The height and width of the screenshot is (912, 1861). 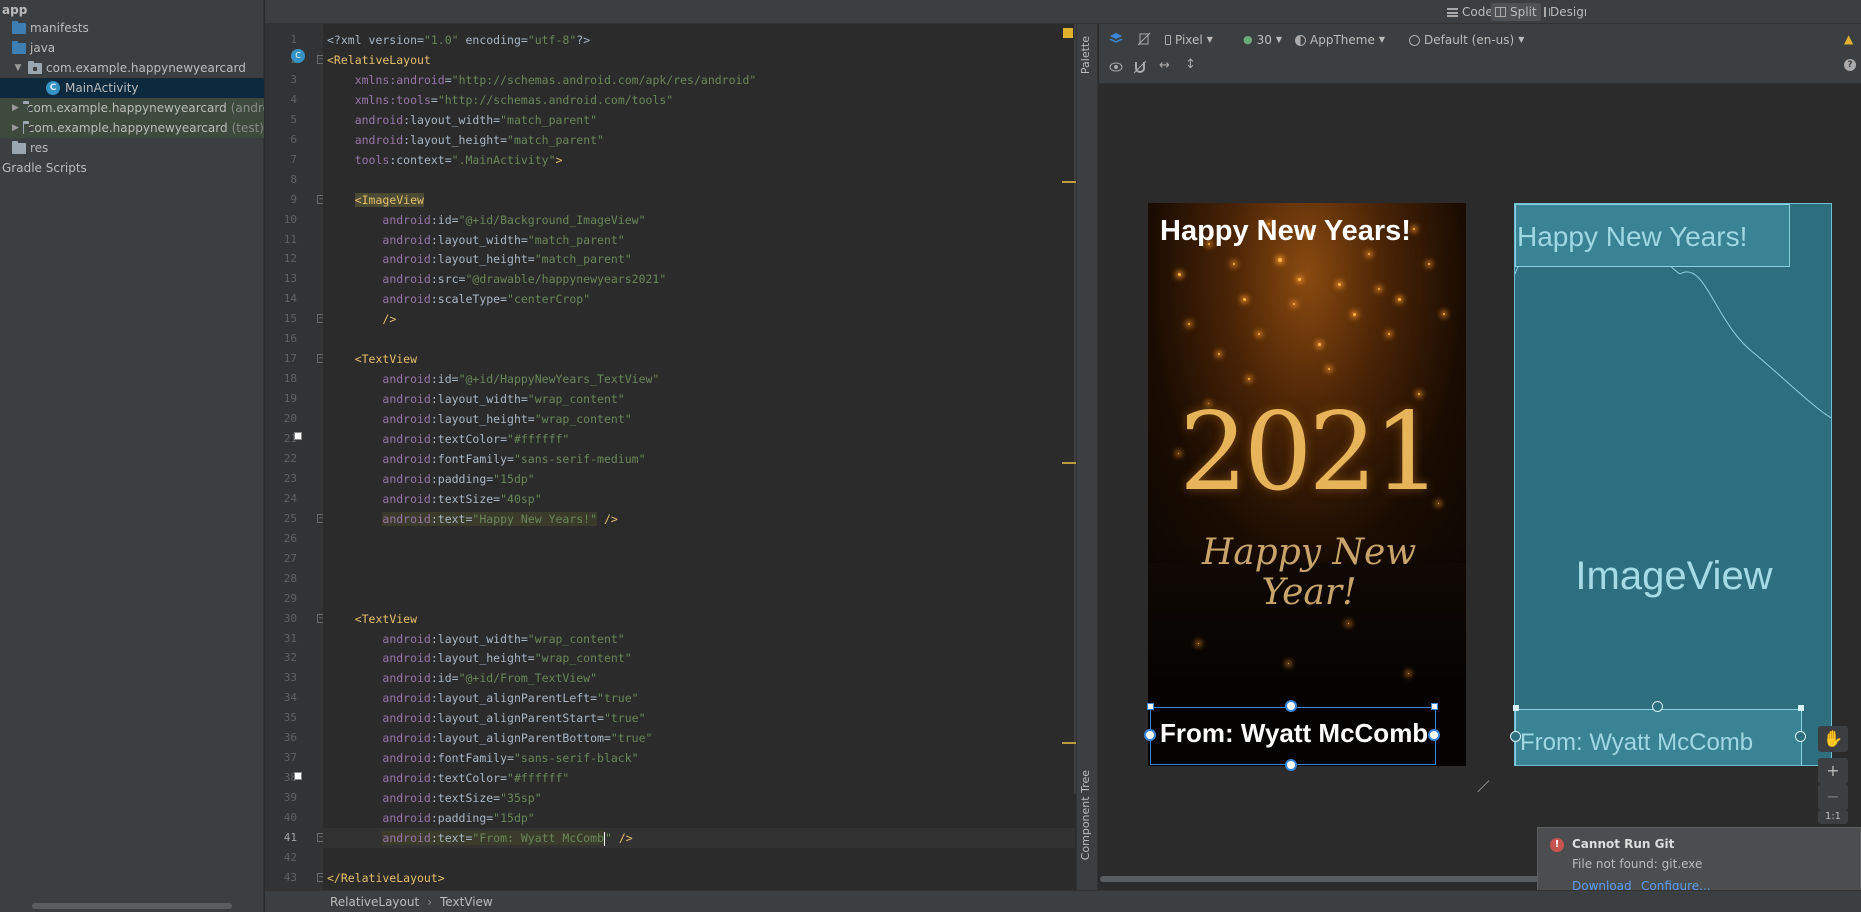 I want to click on code-line: android:textSize="40sp", so click(x=434, y=499).